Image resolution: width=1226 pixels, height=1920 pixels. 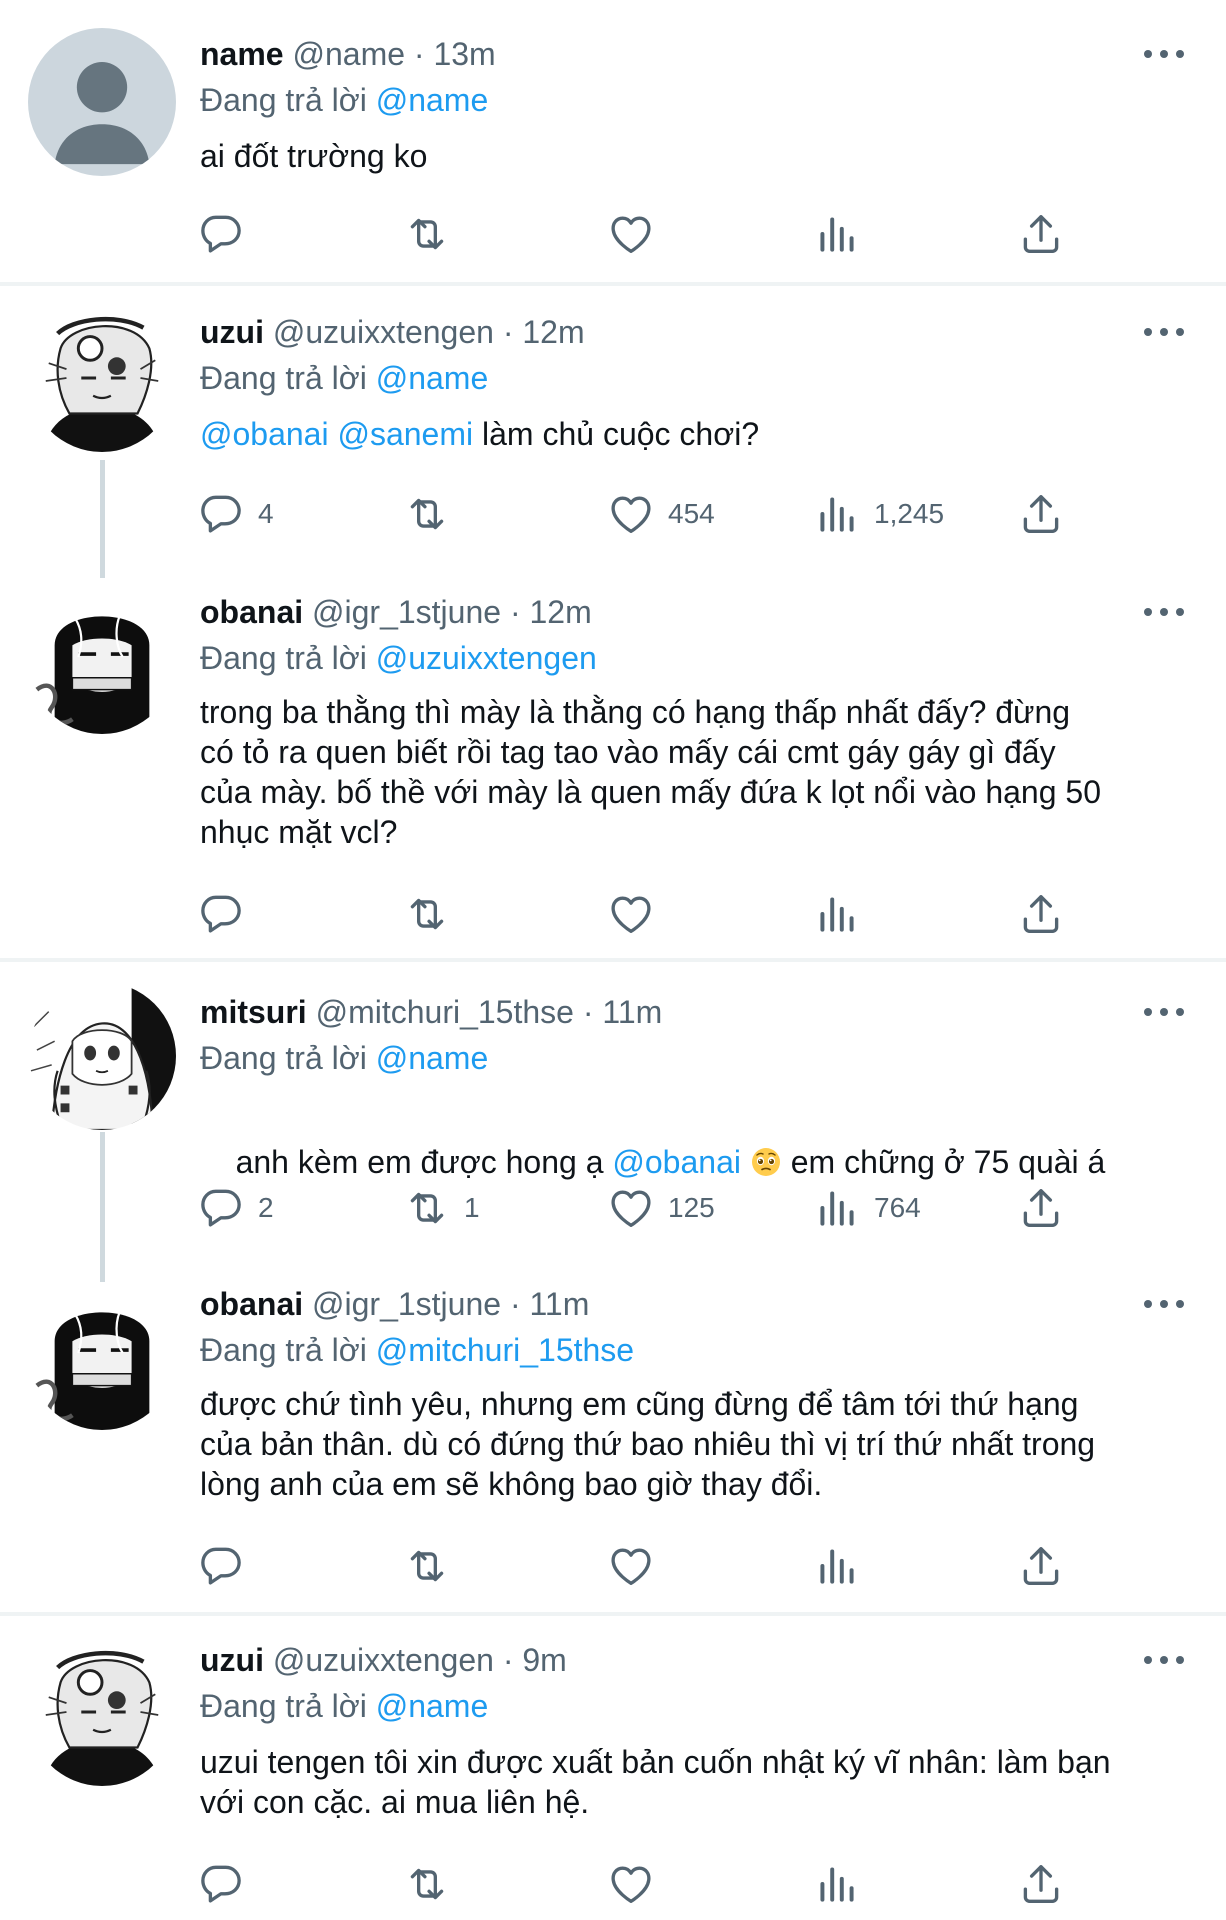 I want to click on display-name: mitsuri, so click(x=253, y=1012).